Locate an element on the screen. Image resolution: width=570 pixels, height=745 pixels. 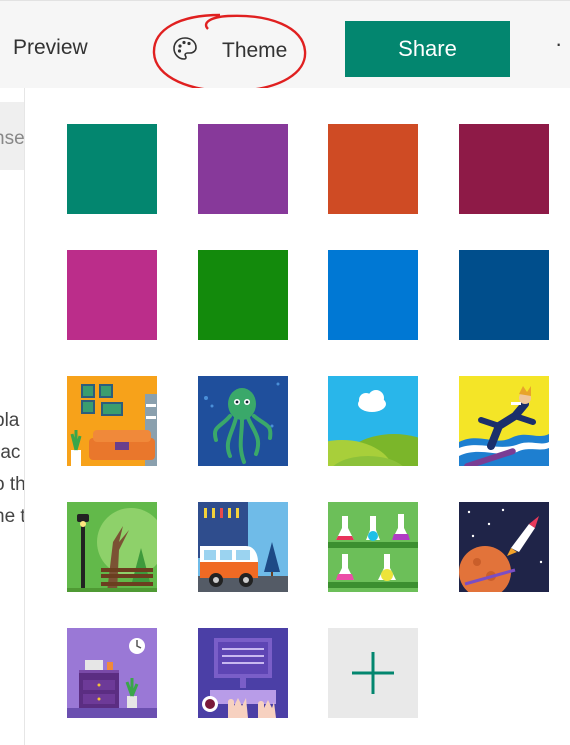
palette-icon is located at coordinates (185, 51).